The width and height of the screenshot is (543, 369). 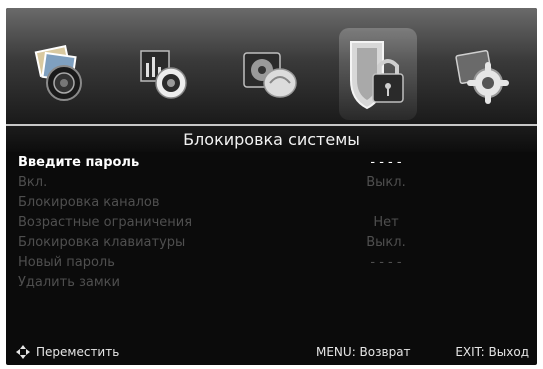 What do you see at coordinates (66, 262) in the screenshot?
I see `menu-item-label: Новый пароль` at bounding box center [66, 262].